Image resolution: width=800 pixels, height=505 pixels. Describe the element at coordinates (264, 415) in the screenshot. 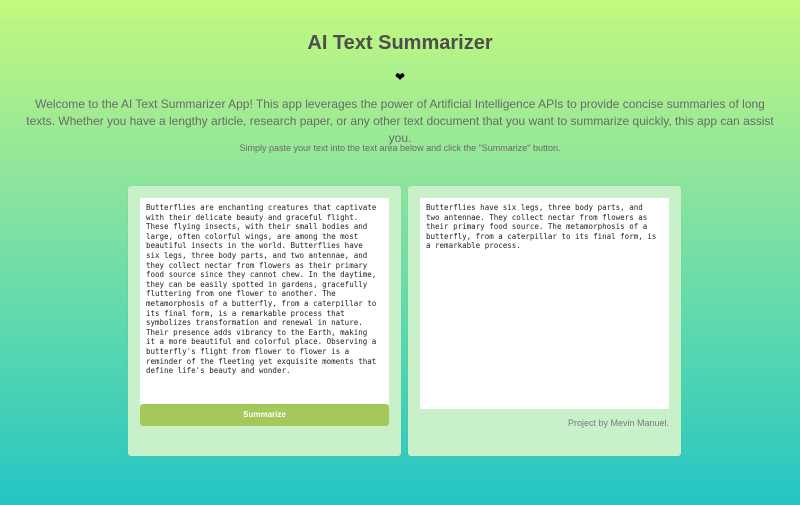

I see `summarize-button: Summarize` at that location.